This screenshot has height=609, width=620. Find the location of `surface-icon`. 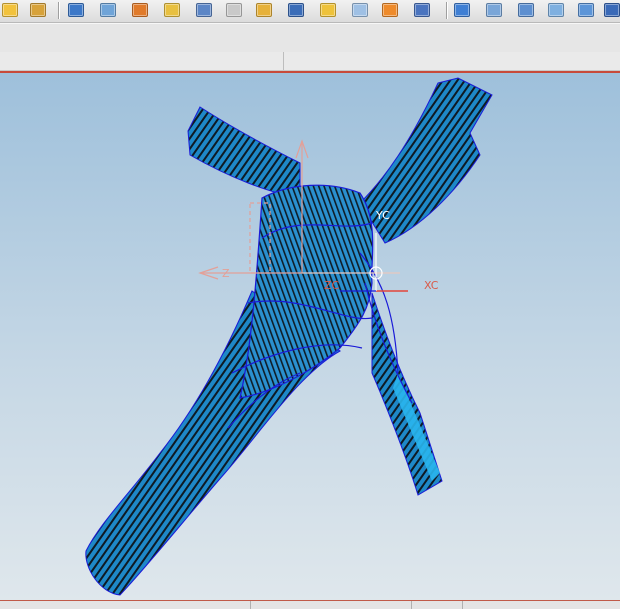

surface-icon is located at coordinates (422, 10).